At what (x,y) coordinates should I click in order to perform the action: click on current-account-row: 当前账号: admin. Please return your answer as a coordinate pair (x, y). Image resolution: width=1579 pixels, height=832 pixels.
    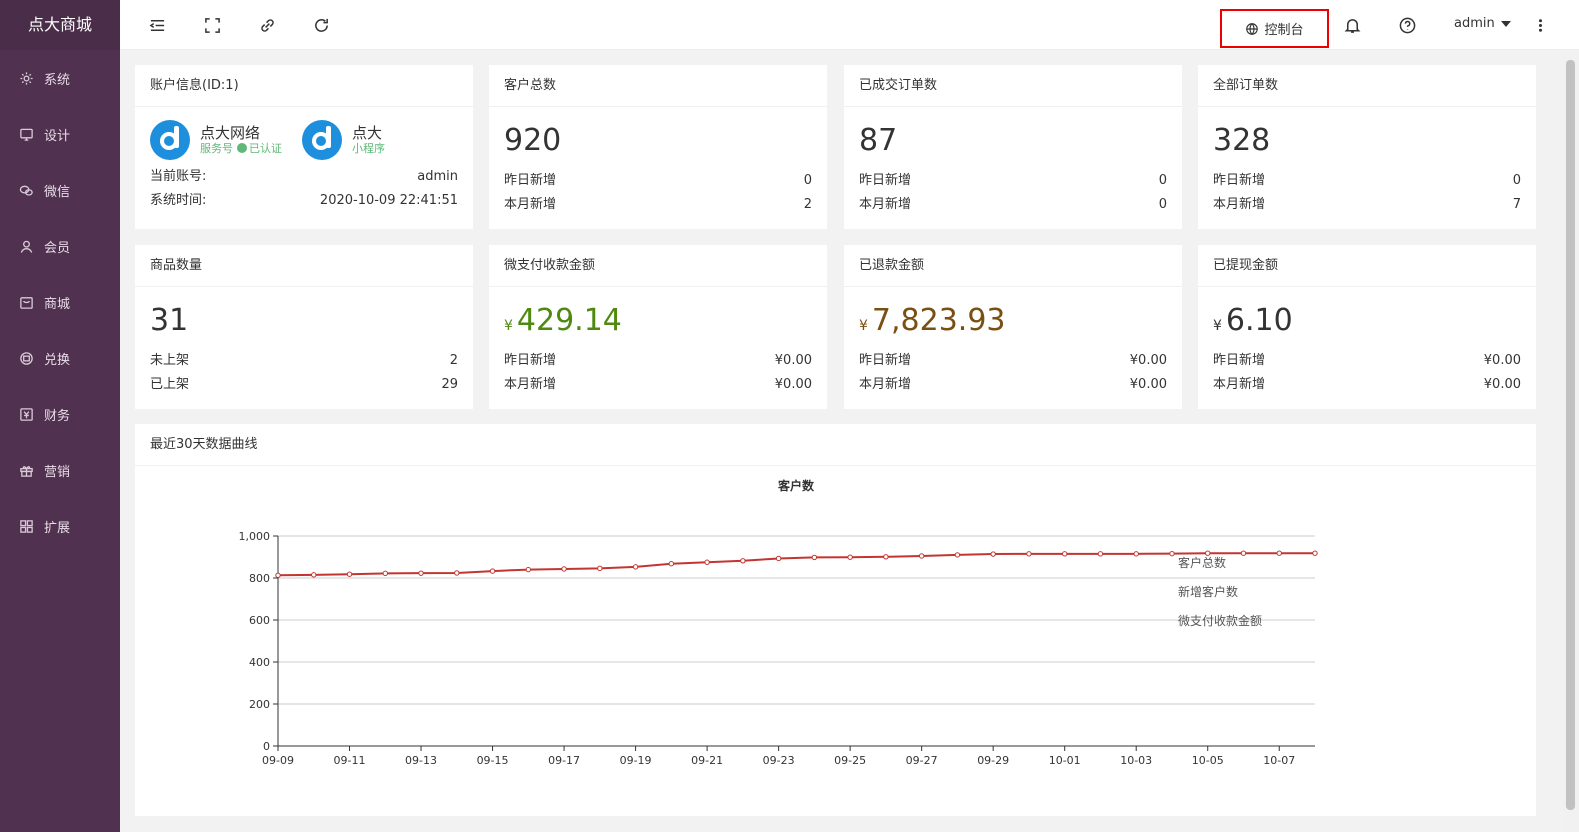
    Looking at the image, I should click on (304, 177).